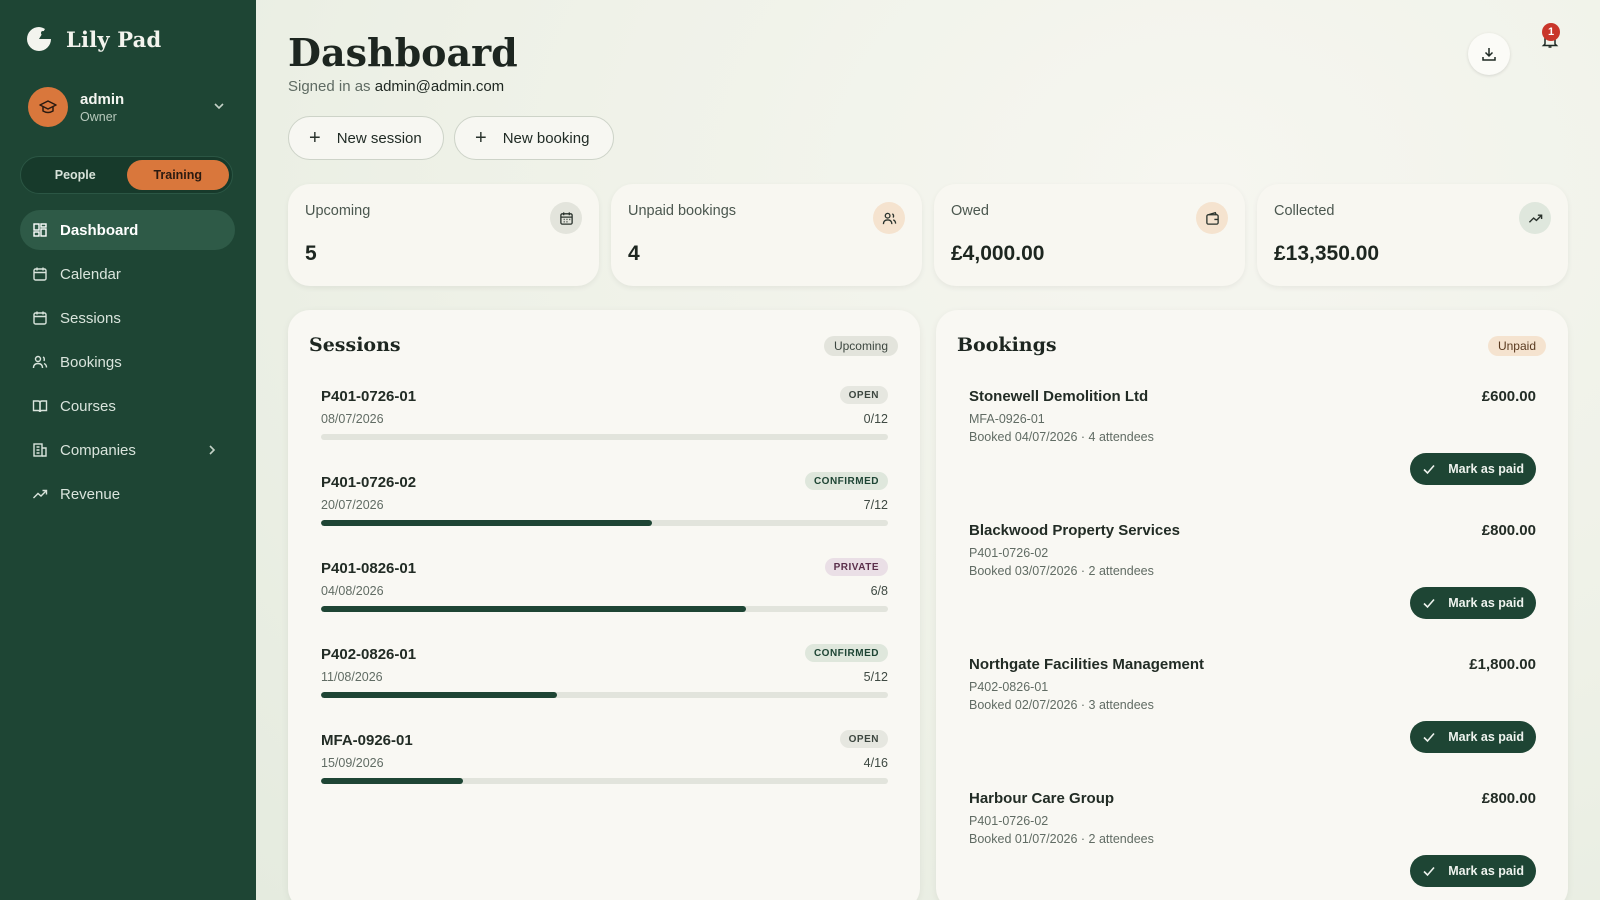  Describe the element at coordinates (177, 175) in the screenshot. I see `toggle-training: Training` at that location.